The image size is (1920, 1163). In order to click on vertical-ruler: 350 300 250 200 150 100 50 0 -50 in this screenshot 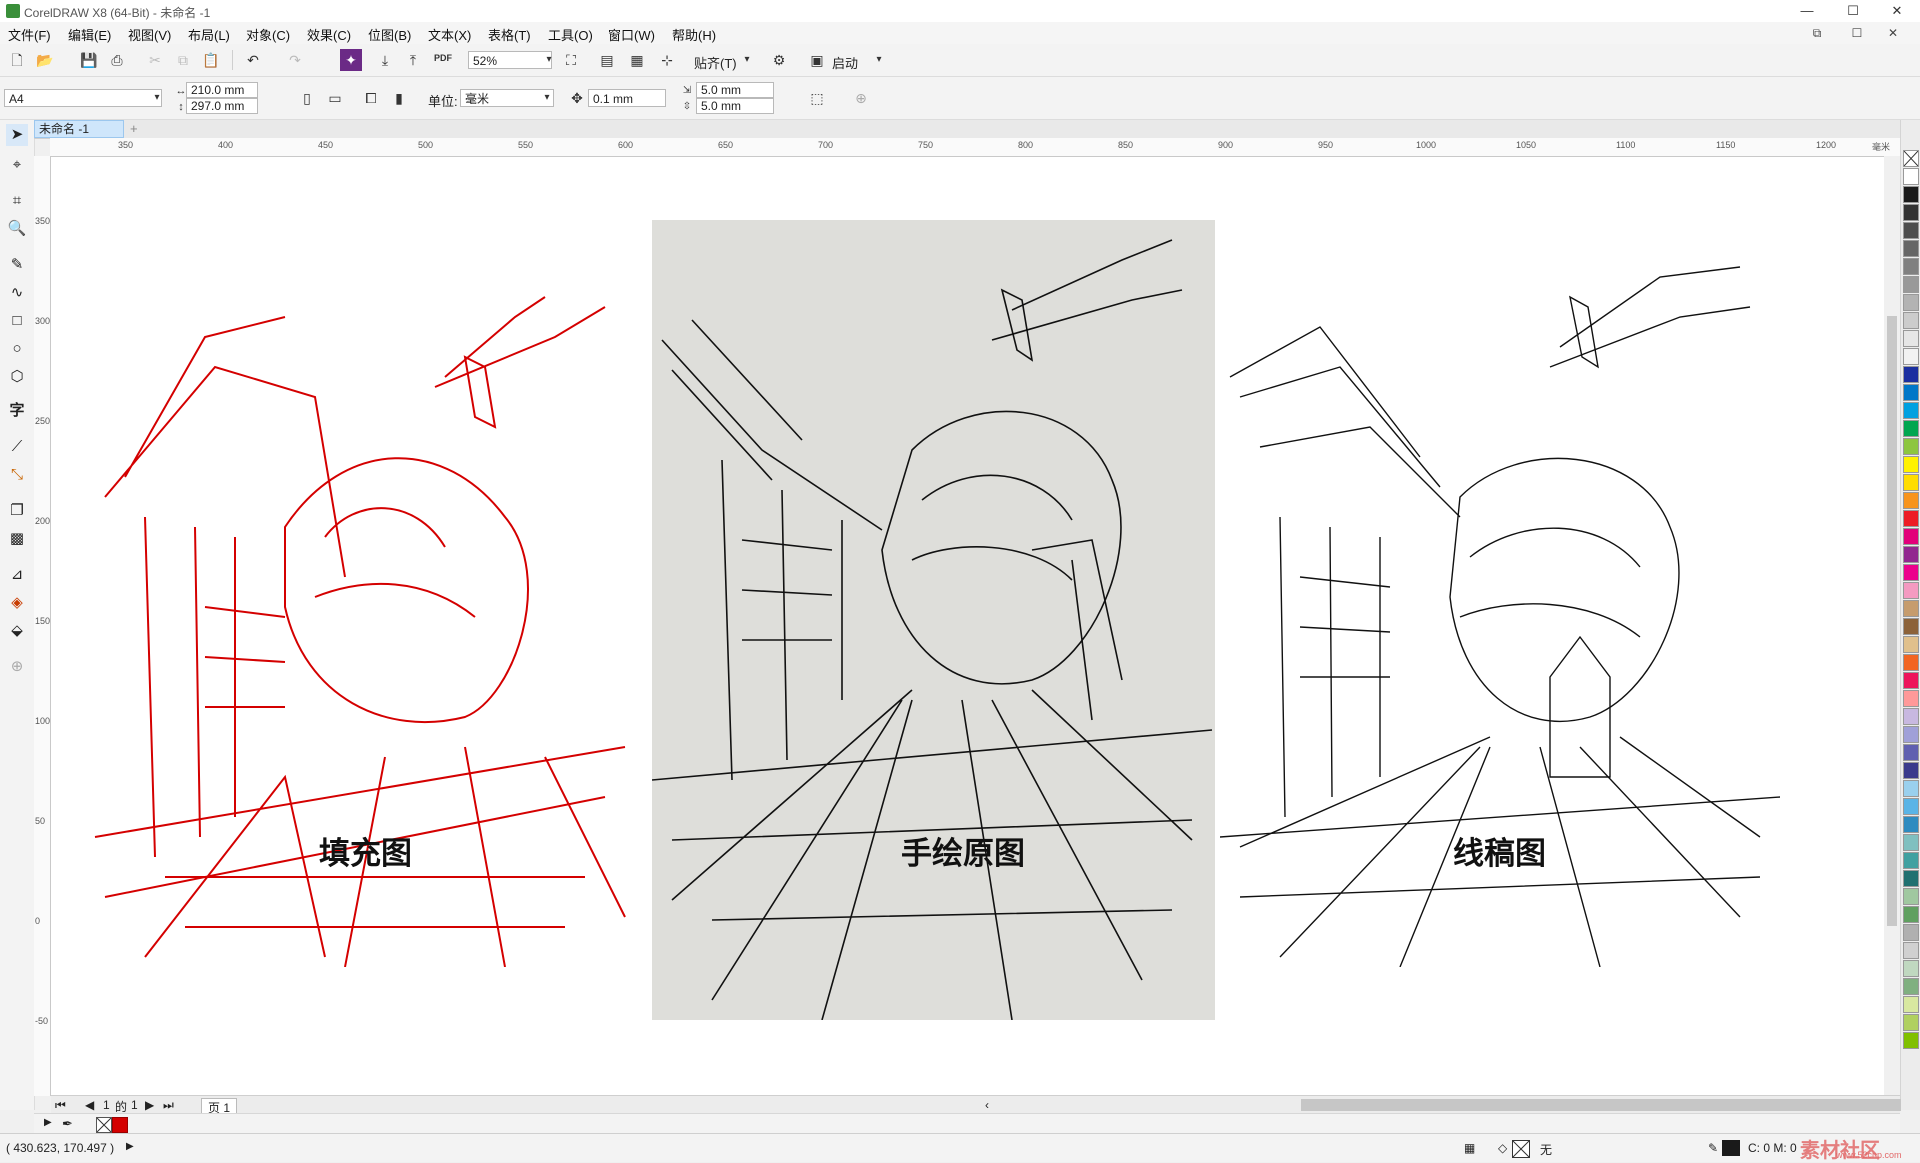, I will do `click(42, 626)`.